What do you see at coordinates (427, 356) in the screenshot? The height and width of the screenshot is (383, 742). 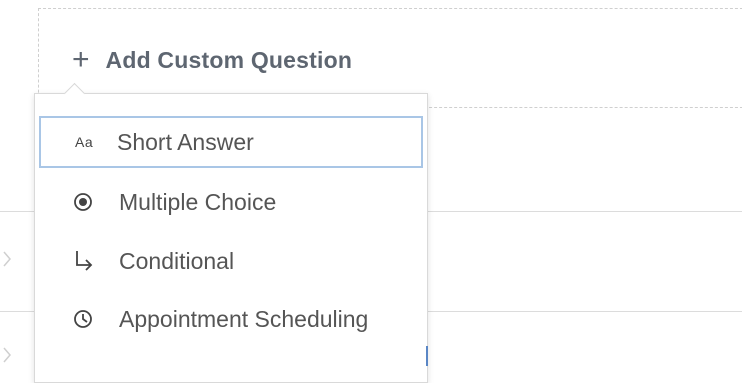 I see `focus-indicator` at bounding box center [427, 356].